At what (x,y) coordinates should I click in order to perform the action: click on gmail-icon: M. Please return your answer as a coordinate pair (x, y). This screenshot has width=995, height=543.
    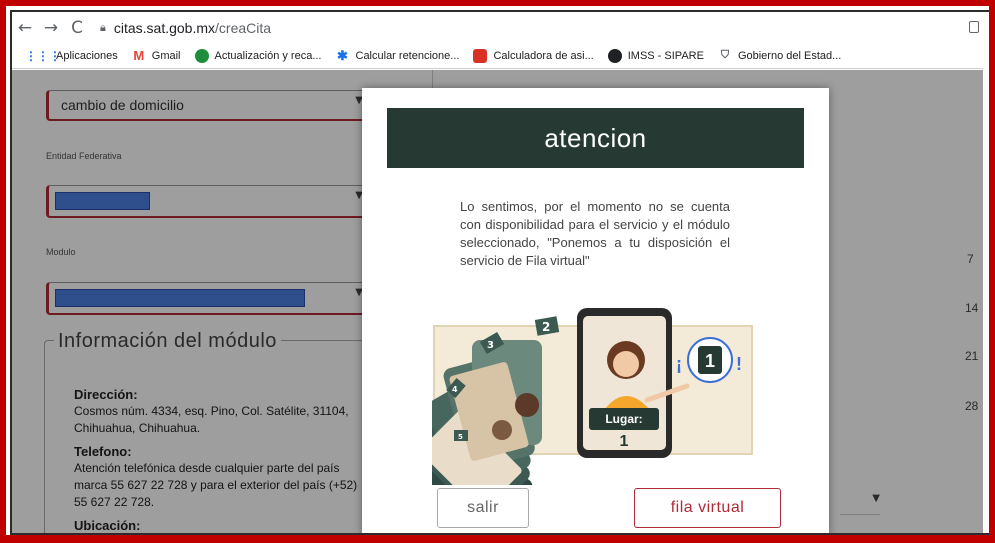
    Looking at the image, I should click on (139, 55).